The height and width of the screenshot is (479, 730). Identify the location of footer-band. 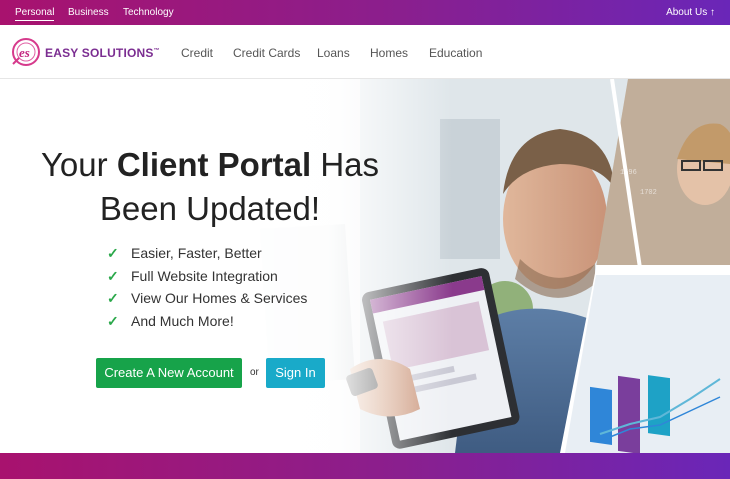
(365, 466).